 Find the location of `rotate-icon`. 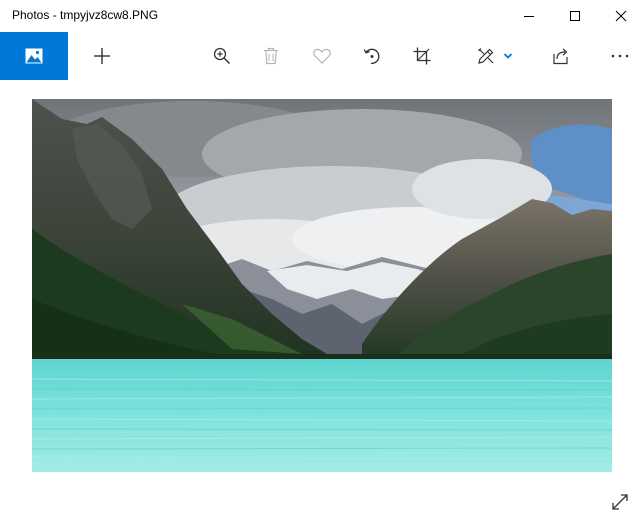

rotate-icon is located at coordinates (371, 56).